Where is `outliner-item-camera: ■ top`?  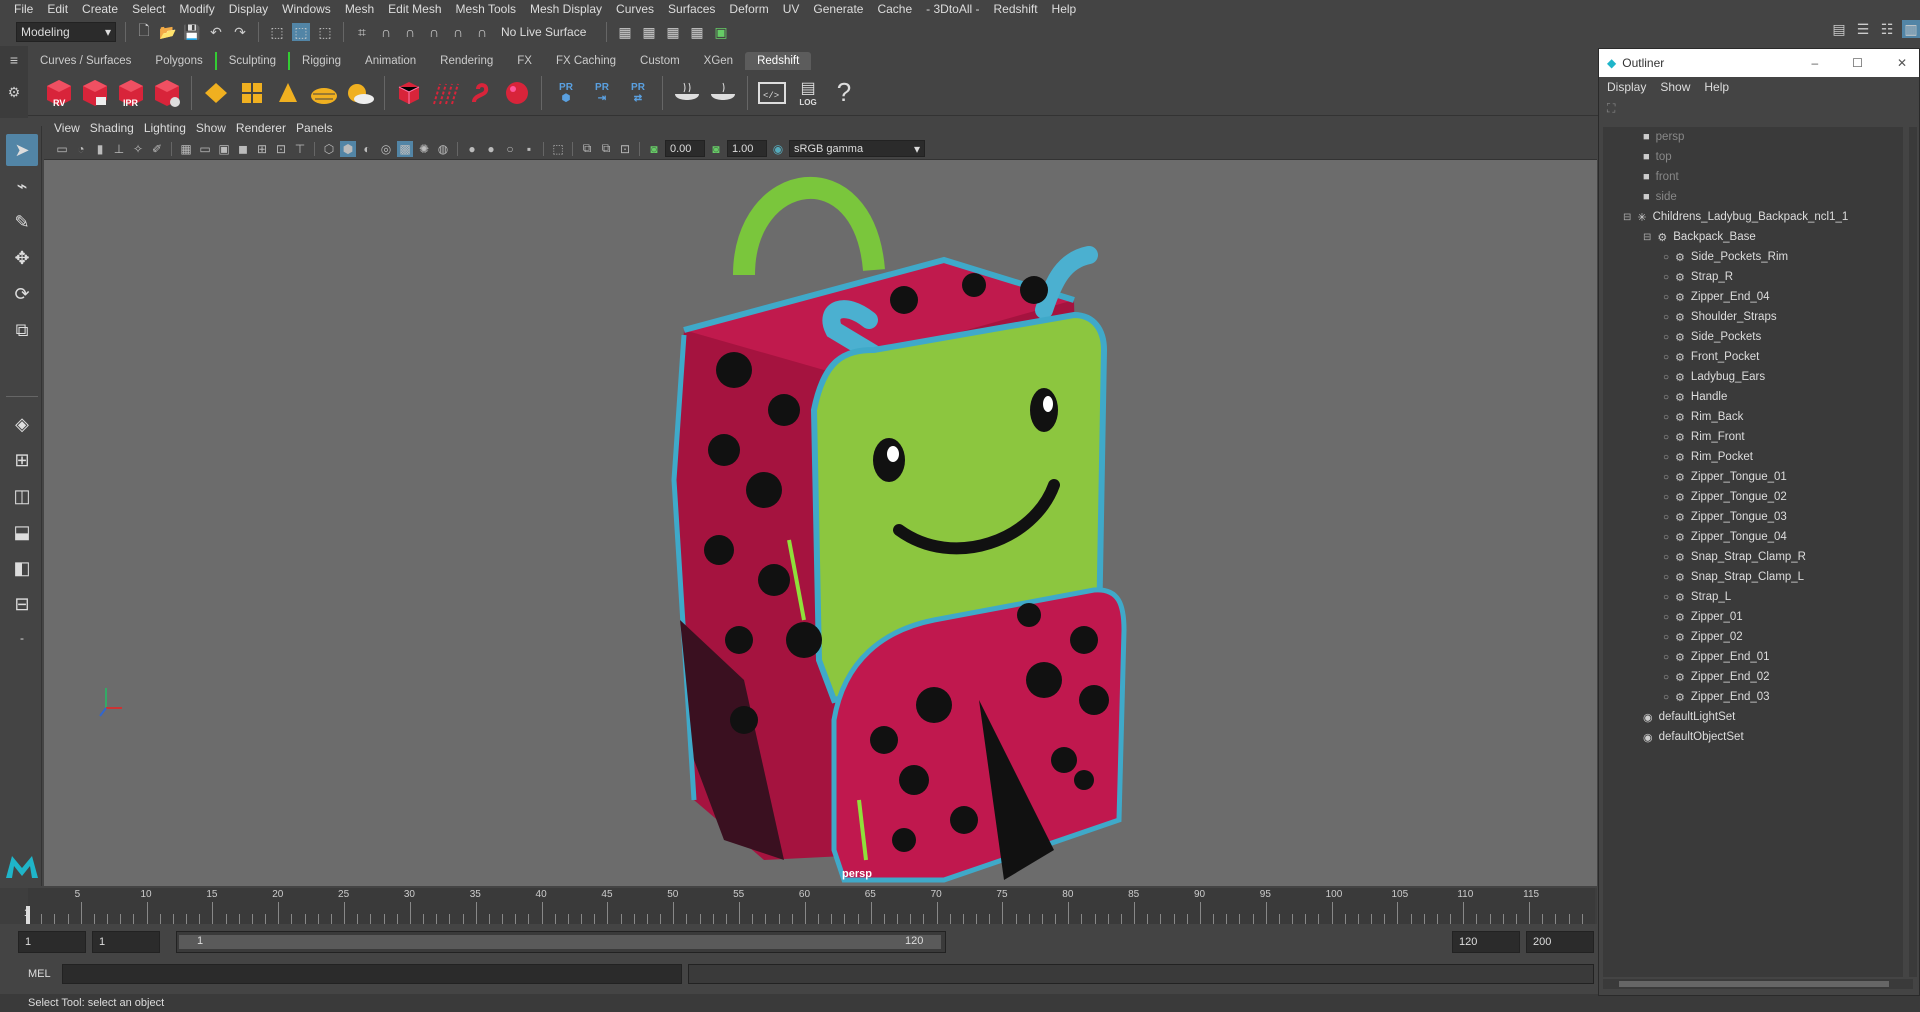 outliner-item-camera: ■ top is located at coordinates (1657, 157).